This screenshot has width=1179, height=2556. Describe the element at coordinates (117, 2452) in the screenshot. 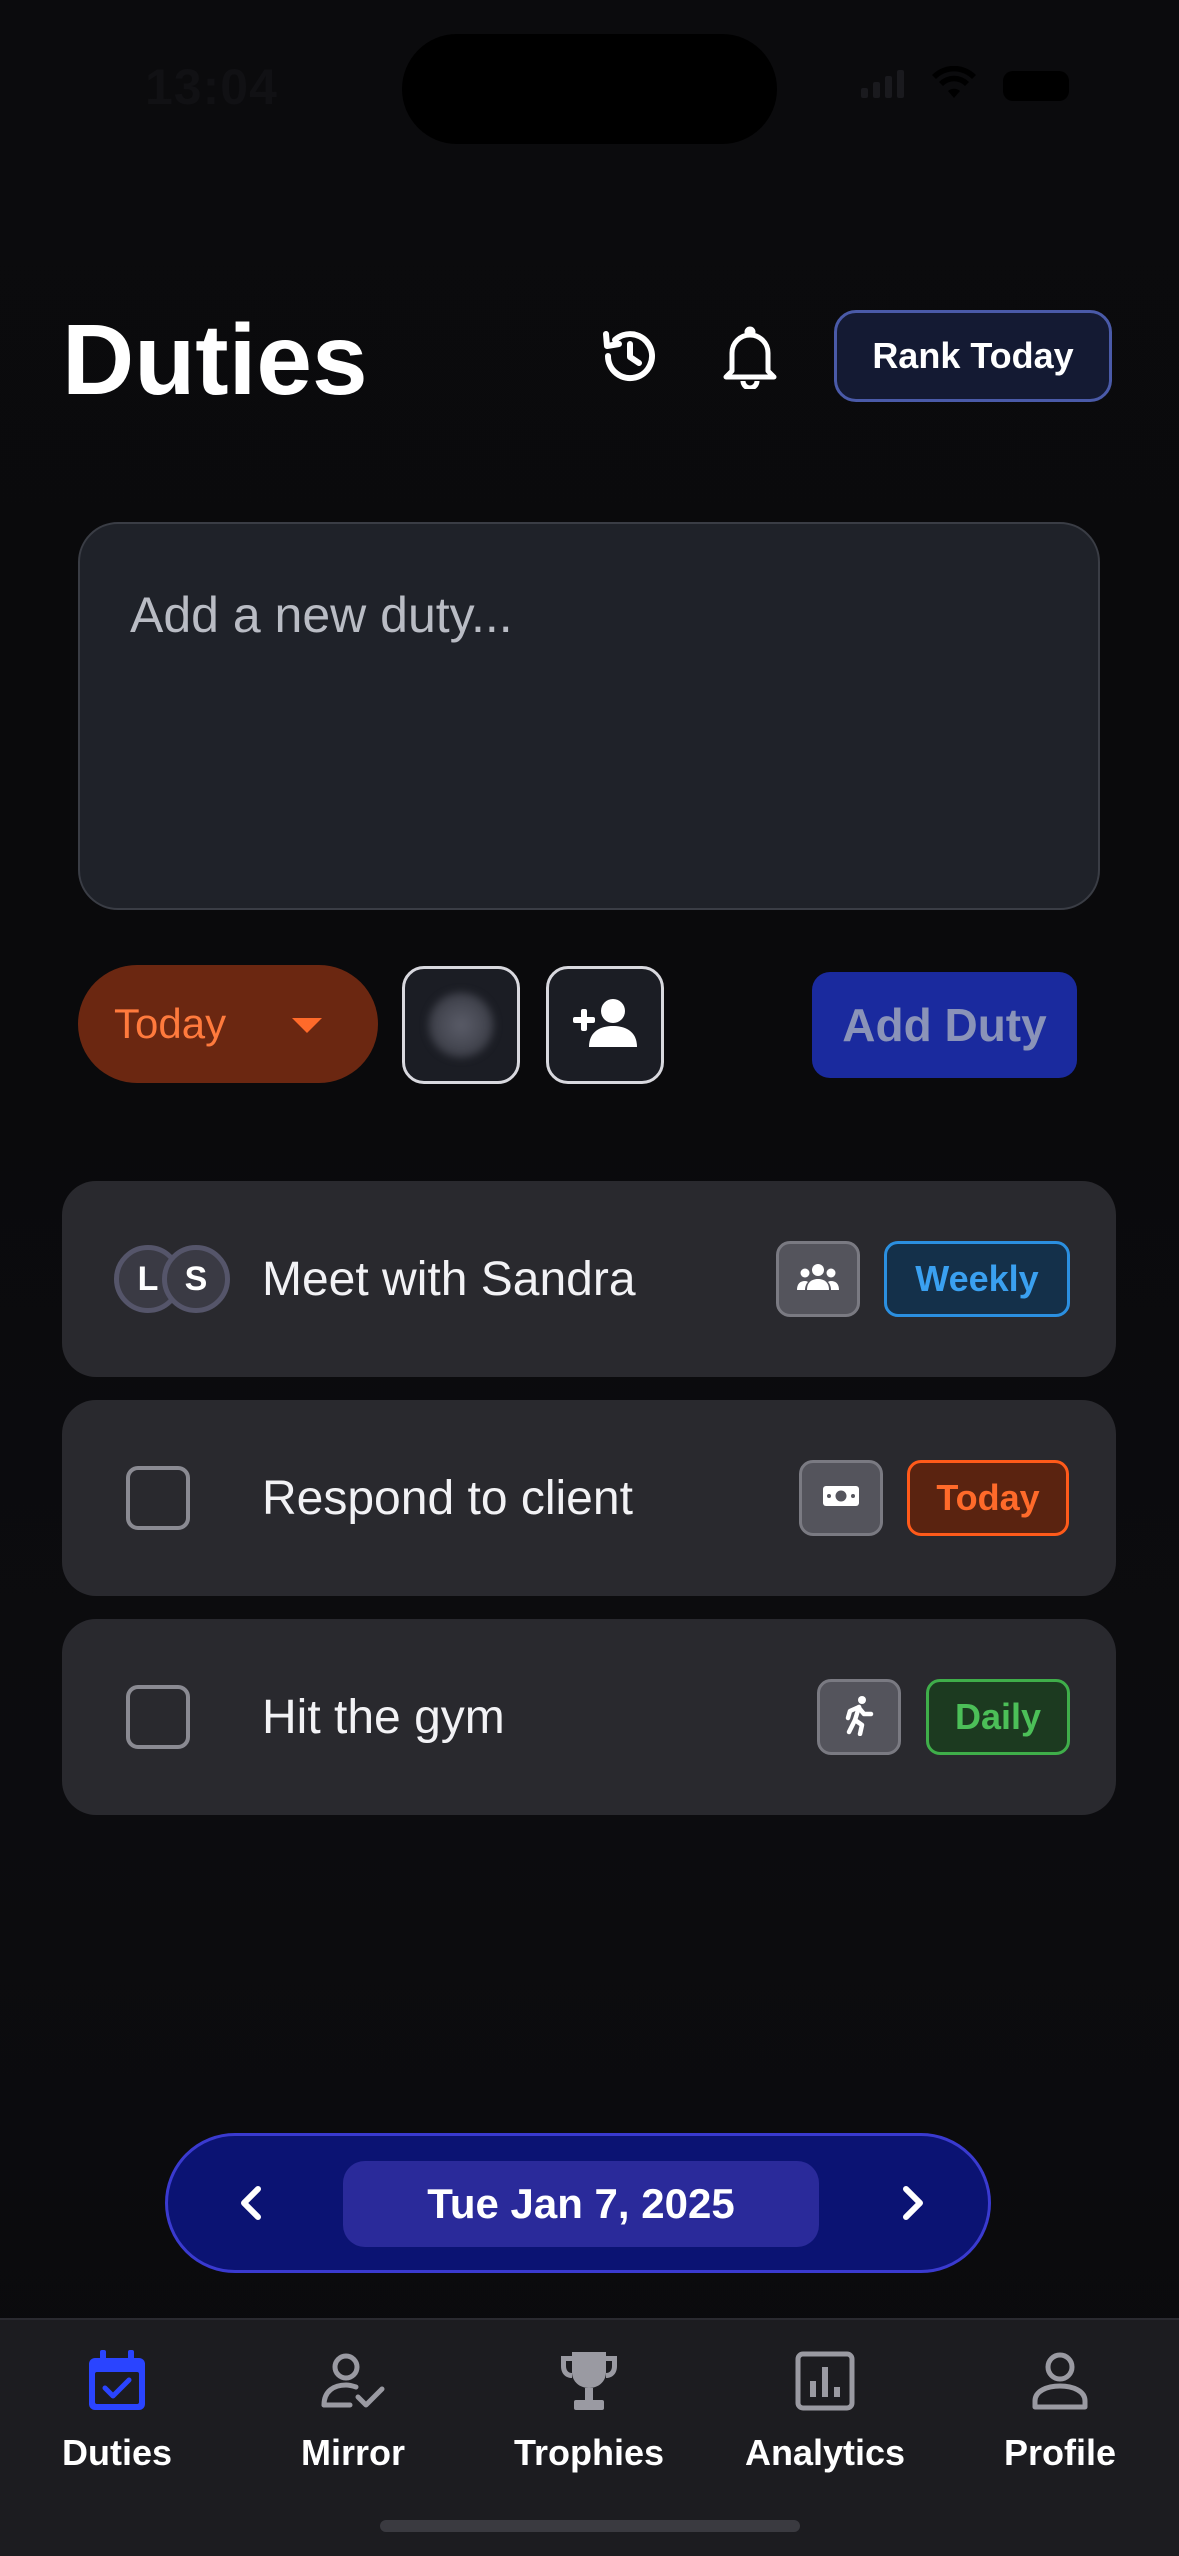

I see `tab-label: Duties` at that location.